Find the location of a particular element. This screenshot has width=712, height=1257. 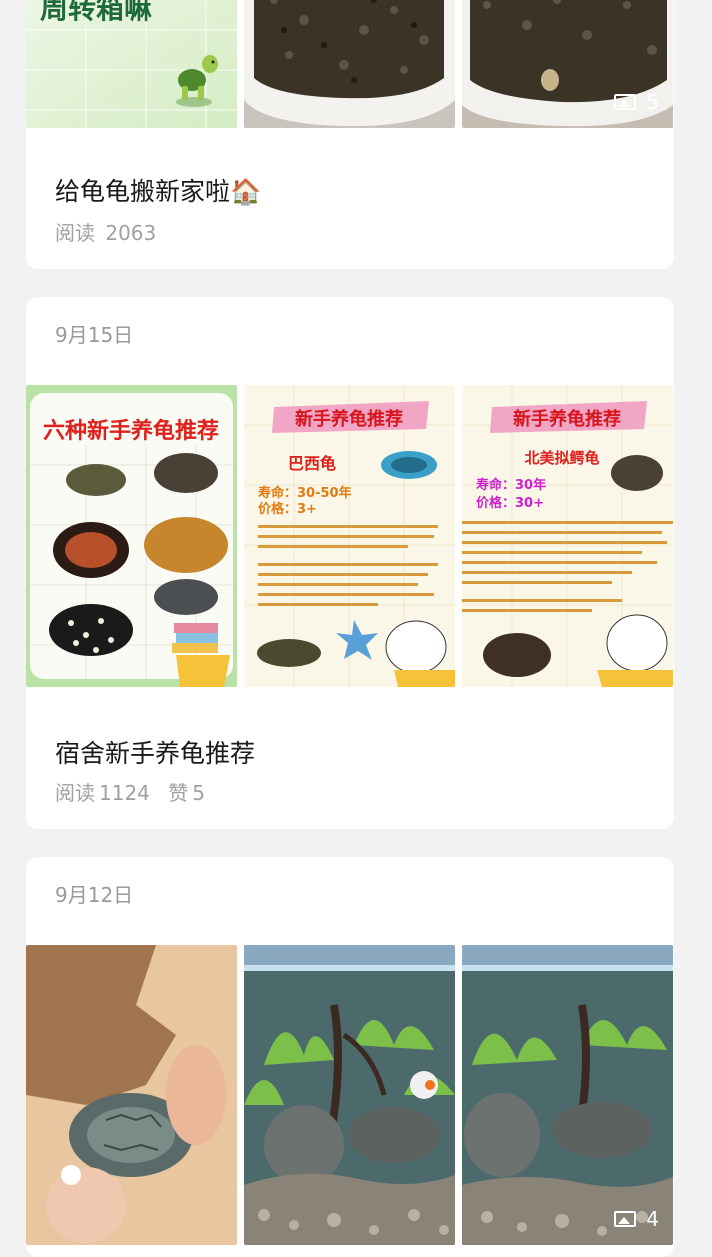

image-count: 4 is located at coordinates (652, 1219).